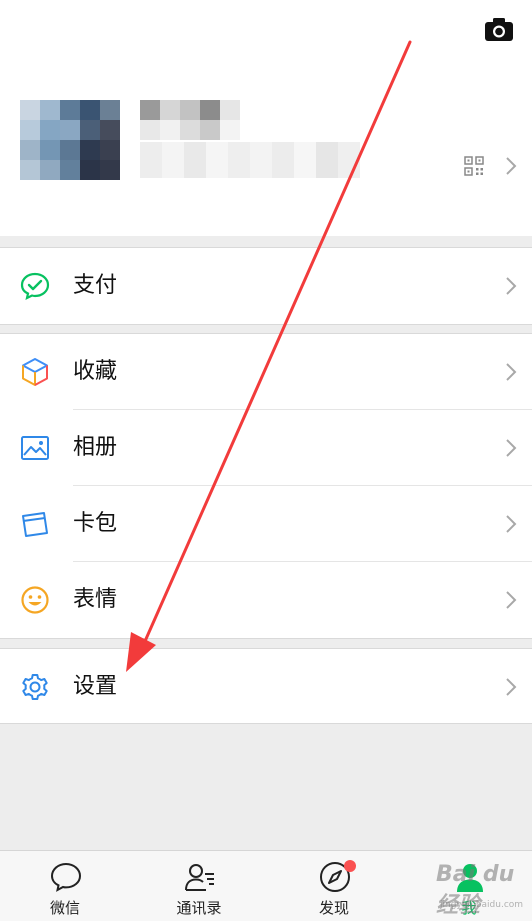 The width and height of the screenshot is (532, 921). Describe the element at coordinates (70, 140) in the screenshot. I see `avatar` at that location.